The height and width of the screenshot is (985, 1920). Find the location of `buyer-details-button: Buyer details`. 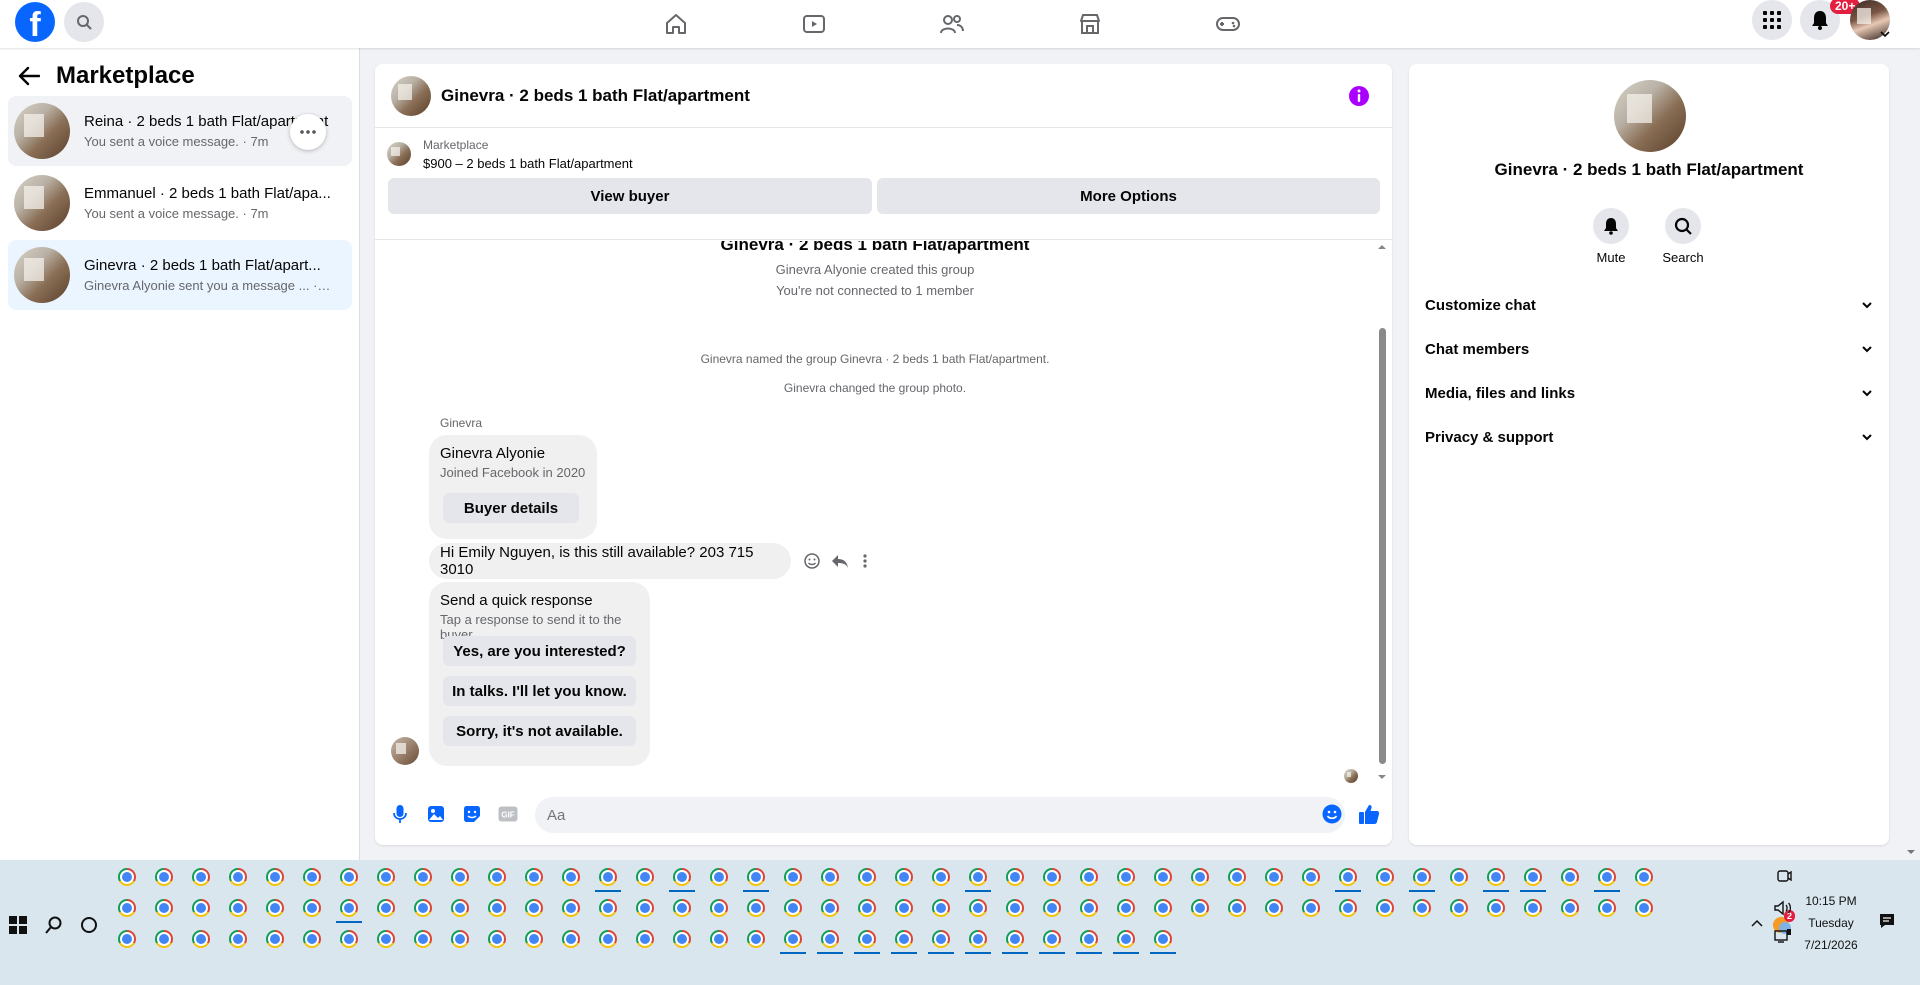

buyer-details-button: Buyer details is located at coordinates (511, 508).